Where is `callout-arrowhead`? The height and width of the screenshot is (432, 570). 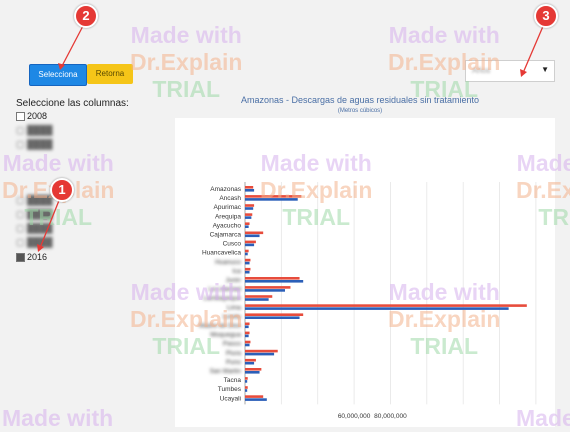
callout-arrowhead is located at coordinates (61, 66).